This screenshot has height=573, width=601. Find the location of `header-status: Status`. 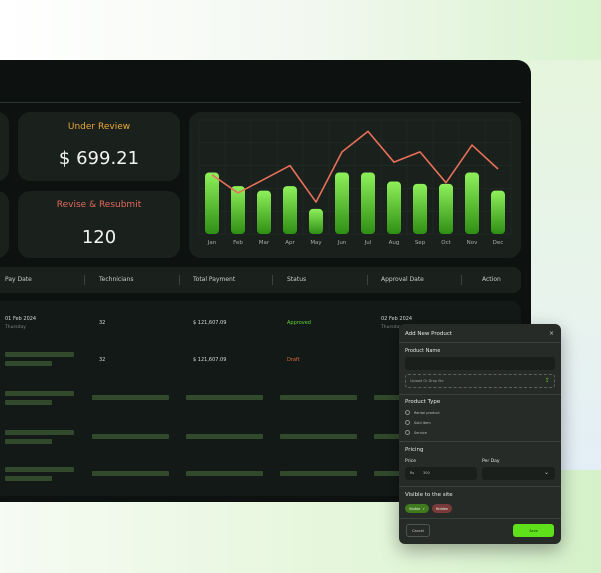

header-status: Status is located at coordinates (296, 279).